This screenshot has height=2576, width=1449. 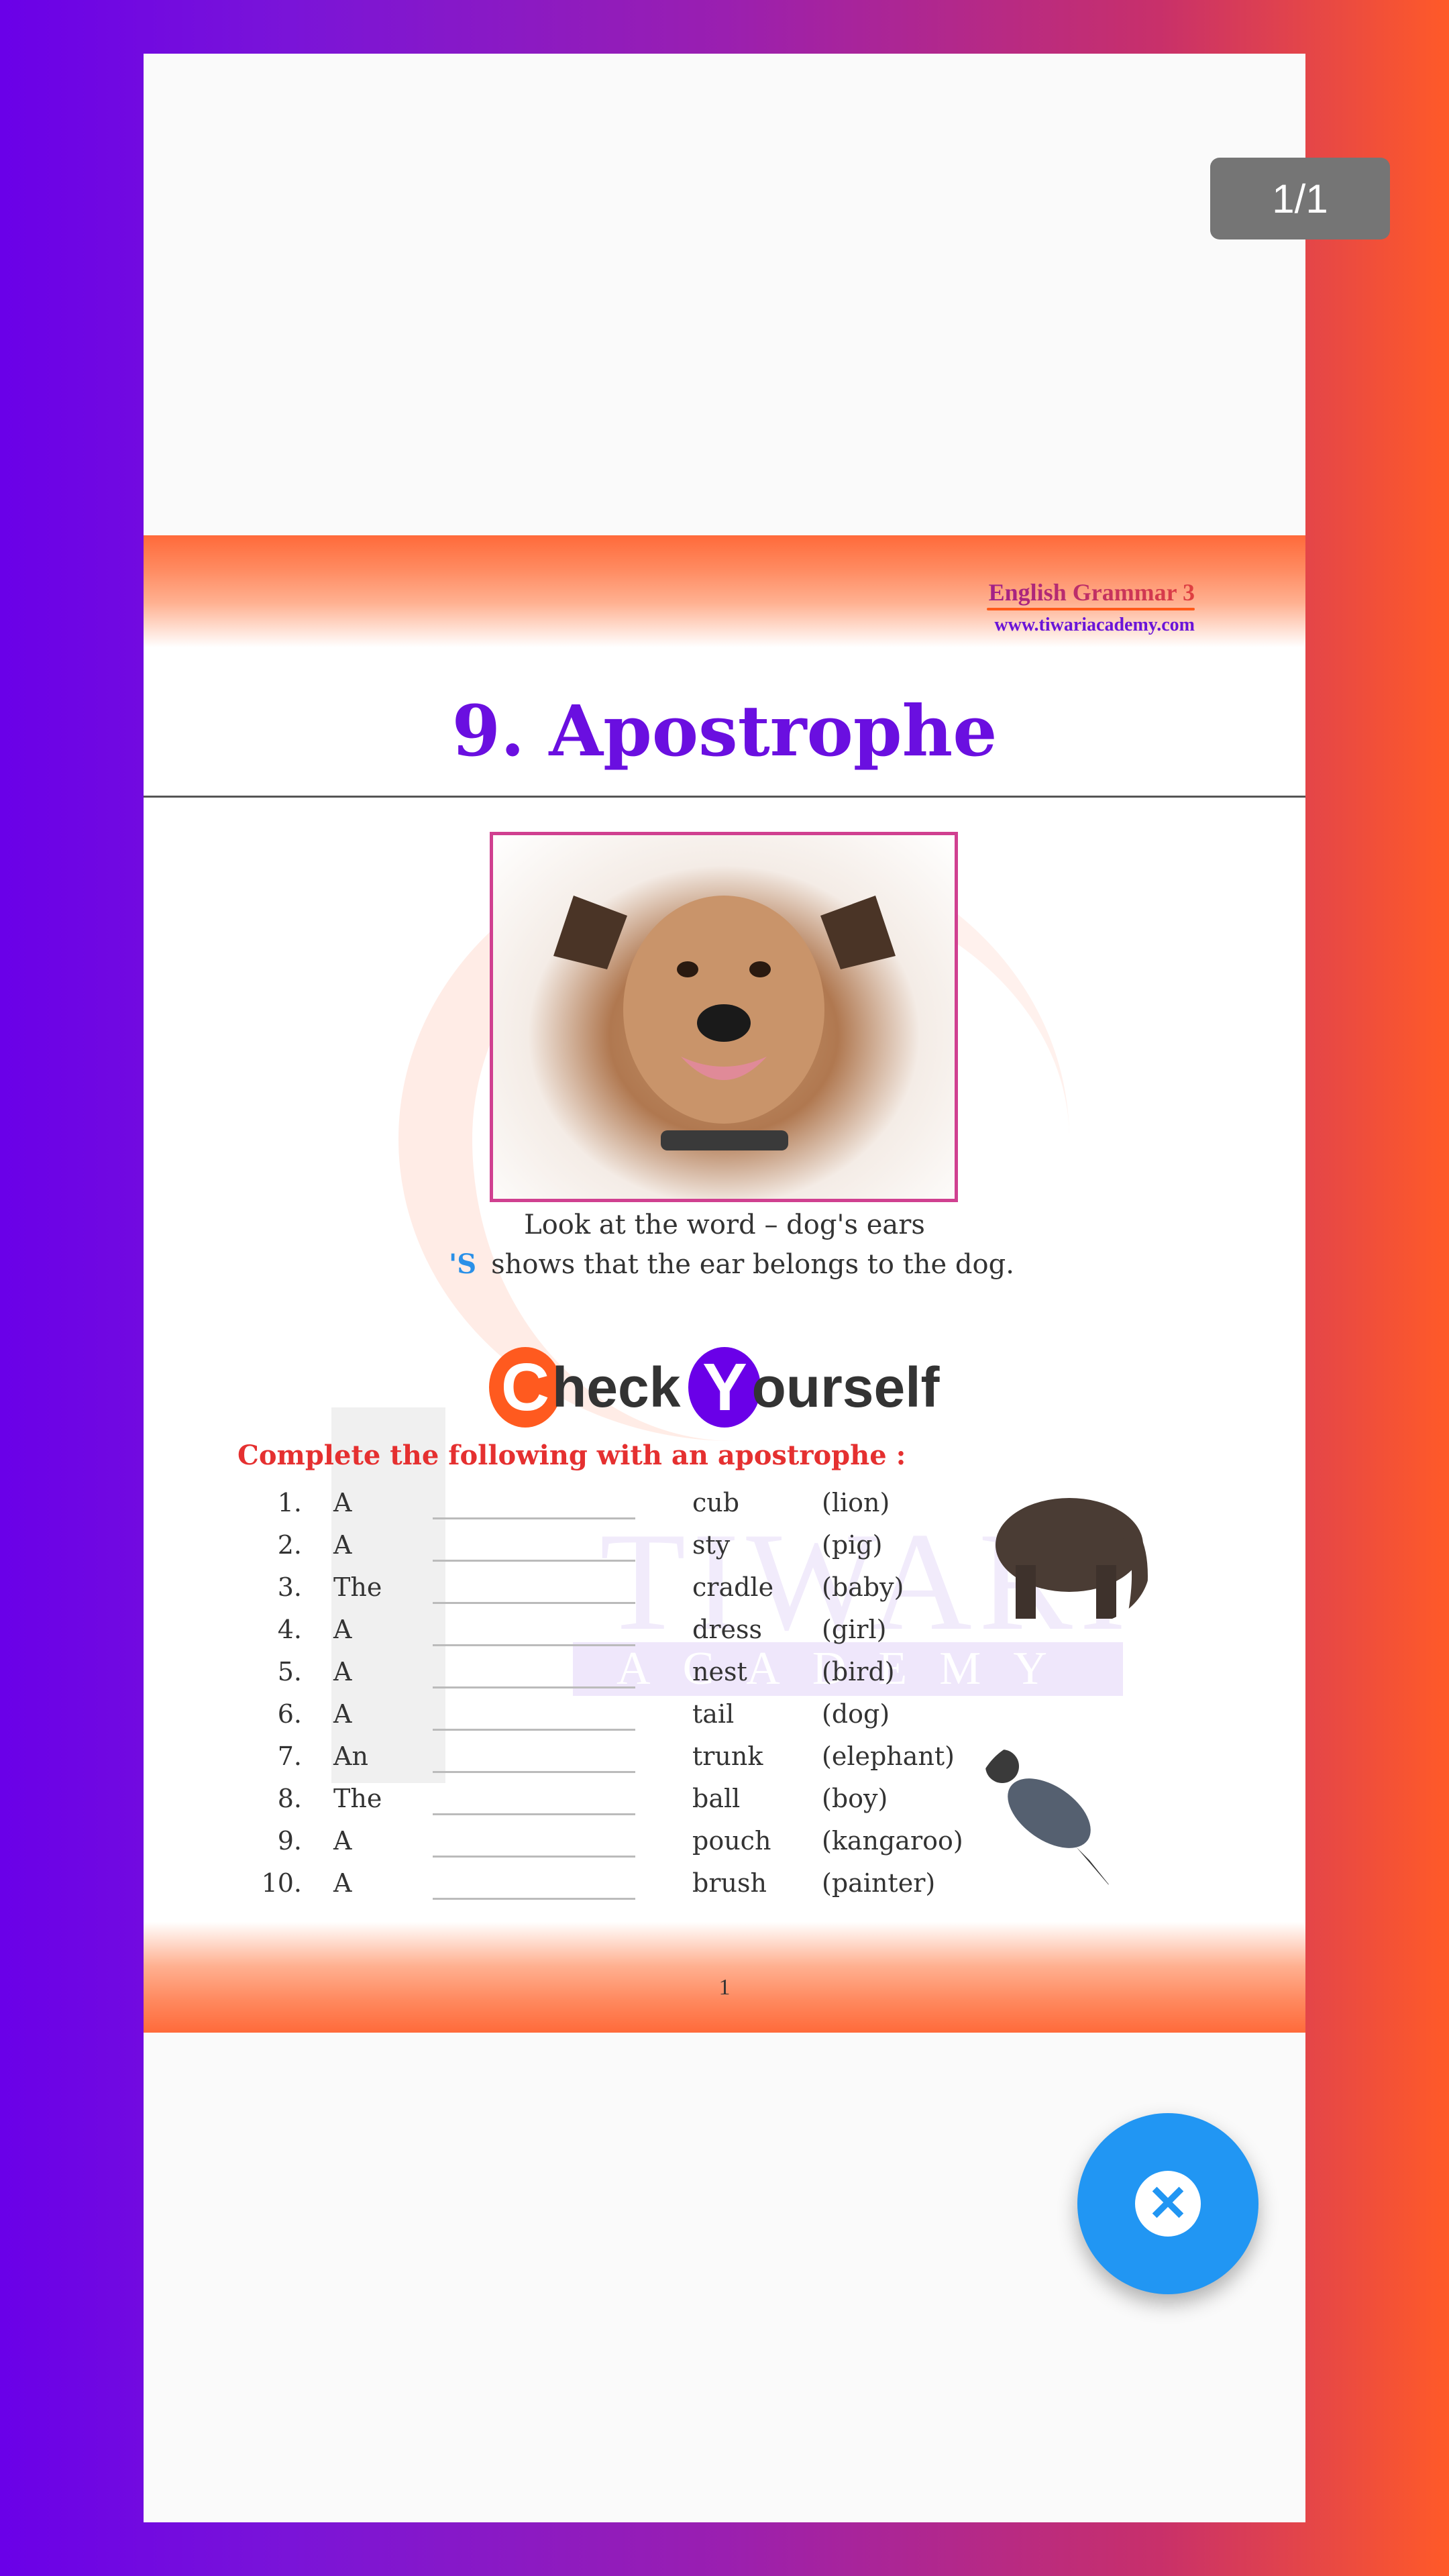 I want to click on page-indicator: 1/1, so click(x=1300, y=198).